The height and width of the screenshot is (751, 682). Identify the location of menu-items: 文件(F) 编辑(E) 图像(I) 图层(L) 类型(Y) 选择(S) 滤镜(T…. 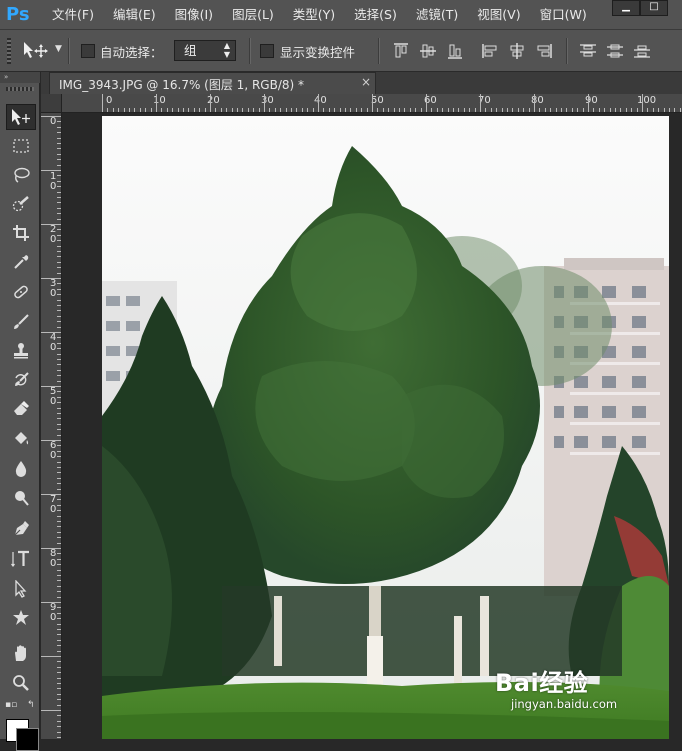
(329, 15).